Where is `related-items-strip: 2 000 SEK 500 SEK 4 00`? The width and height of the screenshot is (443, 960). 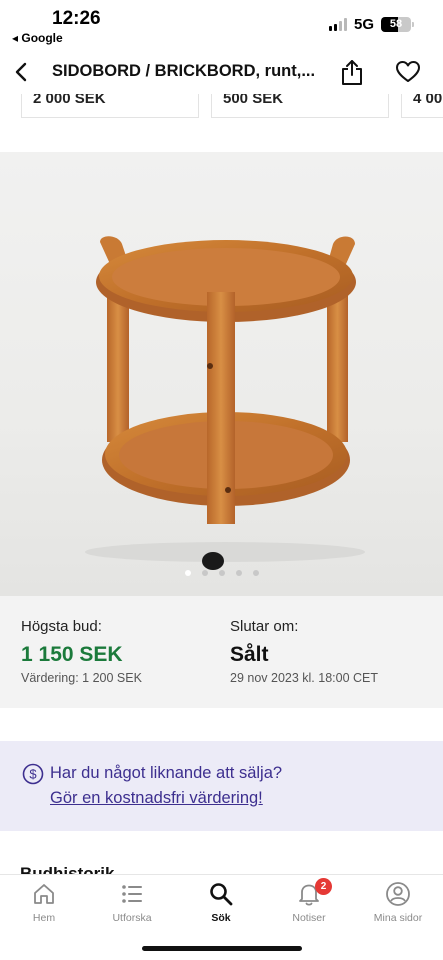 related-items-strip: 2 000 SEK 500 SEK 4 00 is located at coordinates (221, 110).